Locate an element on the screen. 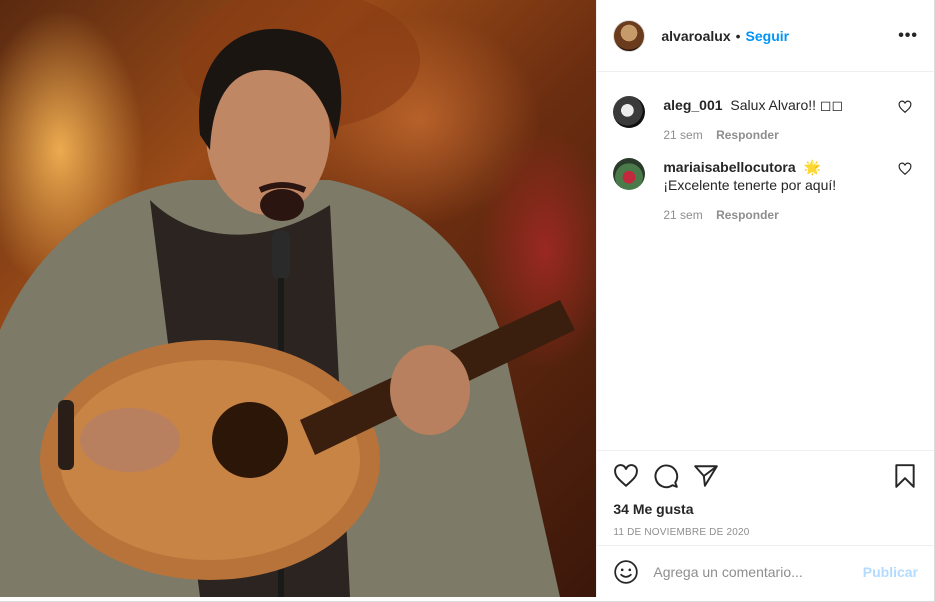  commenter-username: mariaisabellocutora is located at coordinates (729, 167).